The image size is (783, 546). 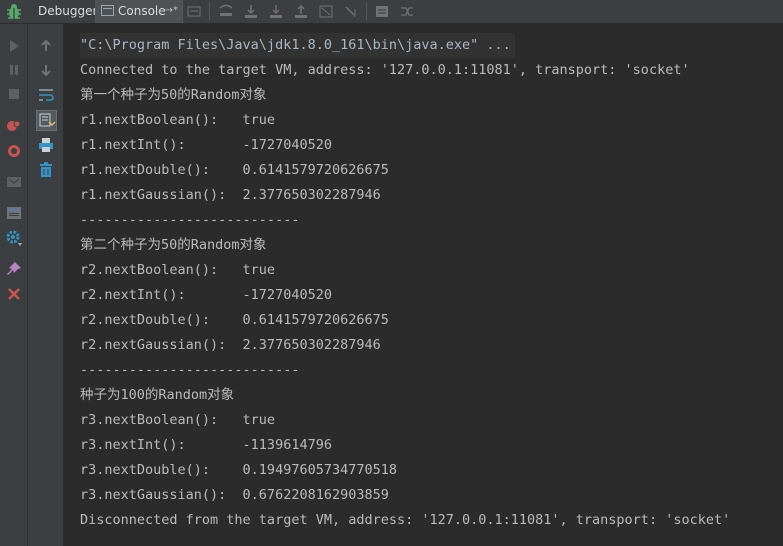 I want to click on debug-actions-strip, so click(x=14, y=285).